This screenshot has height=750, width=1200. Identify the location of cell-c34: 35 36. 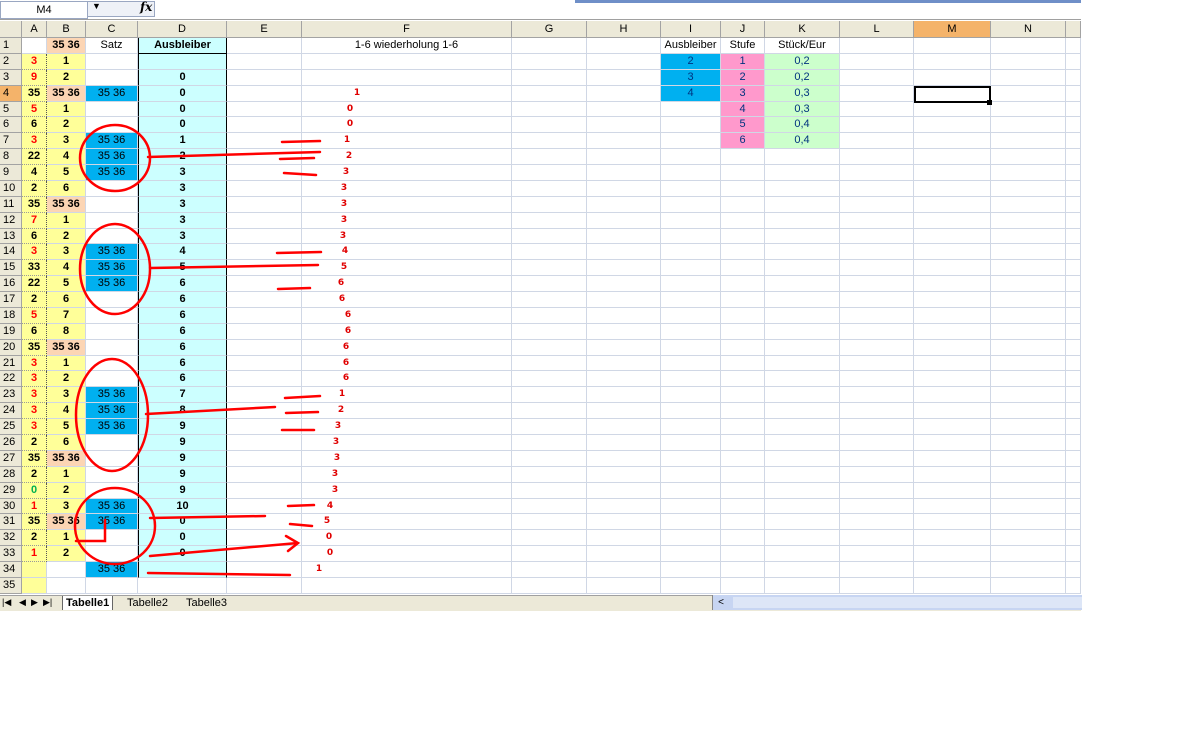
(112, 570).